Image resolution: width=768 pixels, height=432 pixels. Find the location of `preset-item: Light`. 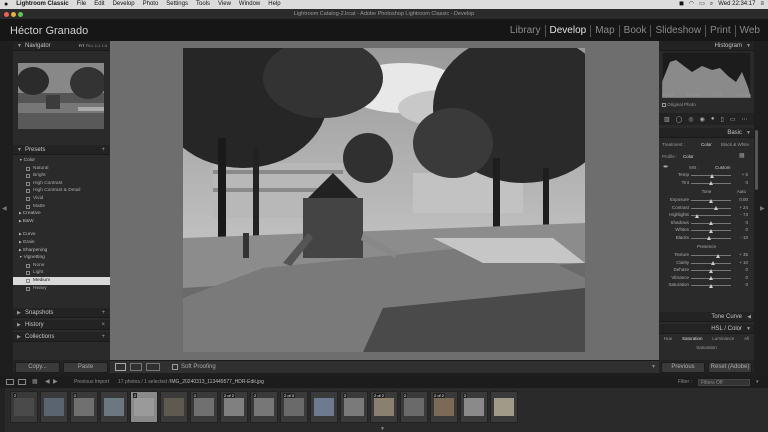

preset-item: Light is located at coordinates (61, 273).